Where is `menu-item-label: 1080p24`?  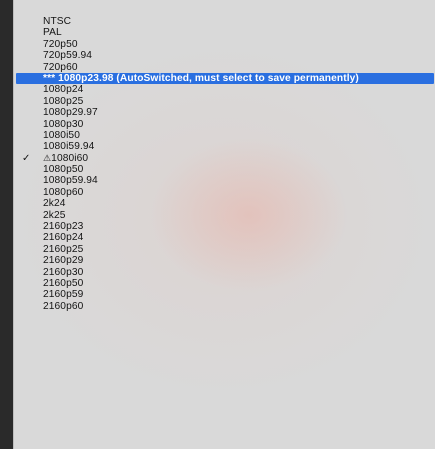 menu-item-label: 1080p24 is located at coordinates (63, 90).